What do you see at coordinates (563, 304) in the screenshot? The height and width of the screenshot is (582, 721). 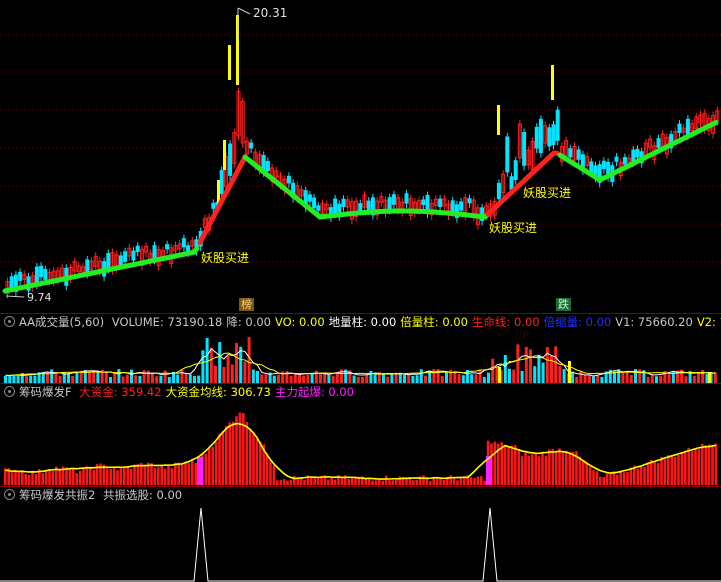 I see `badge-die: 跌` at bounding box center [563, 304].